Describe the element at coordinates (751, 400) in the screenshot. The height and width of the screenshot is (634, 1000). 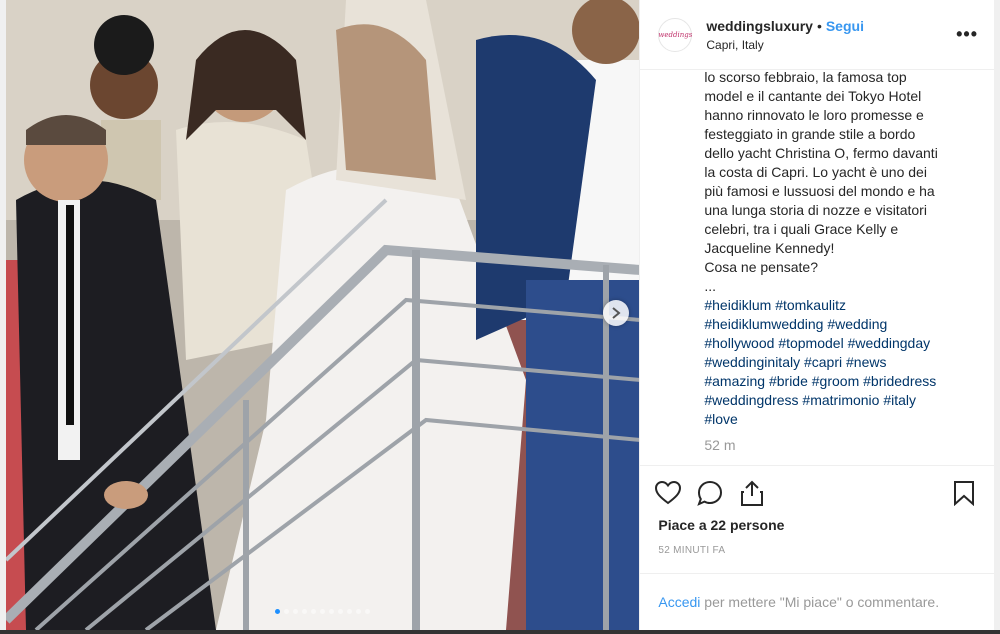
I see `hashtag-link: #weddingdress` at that location.